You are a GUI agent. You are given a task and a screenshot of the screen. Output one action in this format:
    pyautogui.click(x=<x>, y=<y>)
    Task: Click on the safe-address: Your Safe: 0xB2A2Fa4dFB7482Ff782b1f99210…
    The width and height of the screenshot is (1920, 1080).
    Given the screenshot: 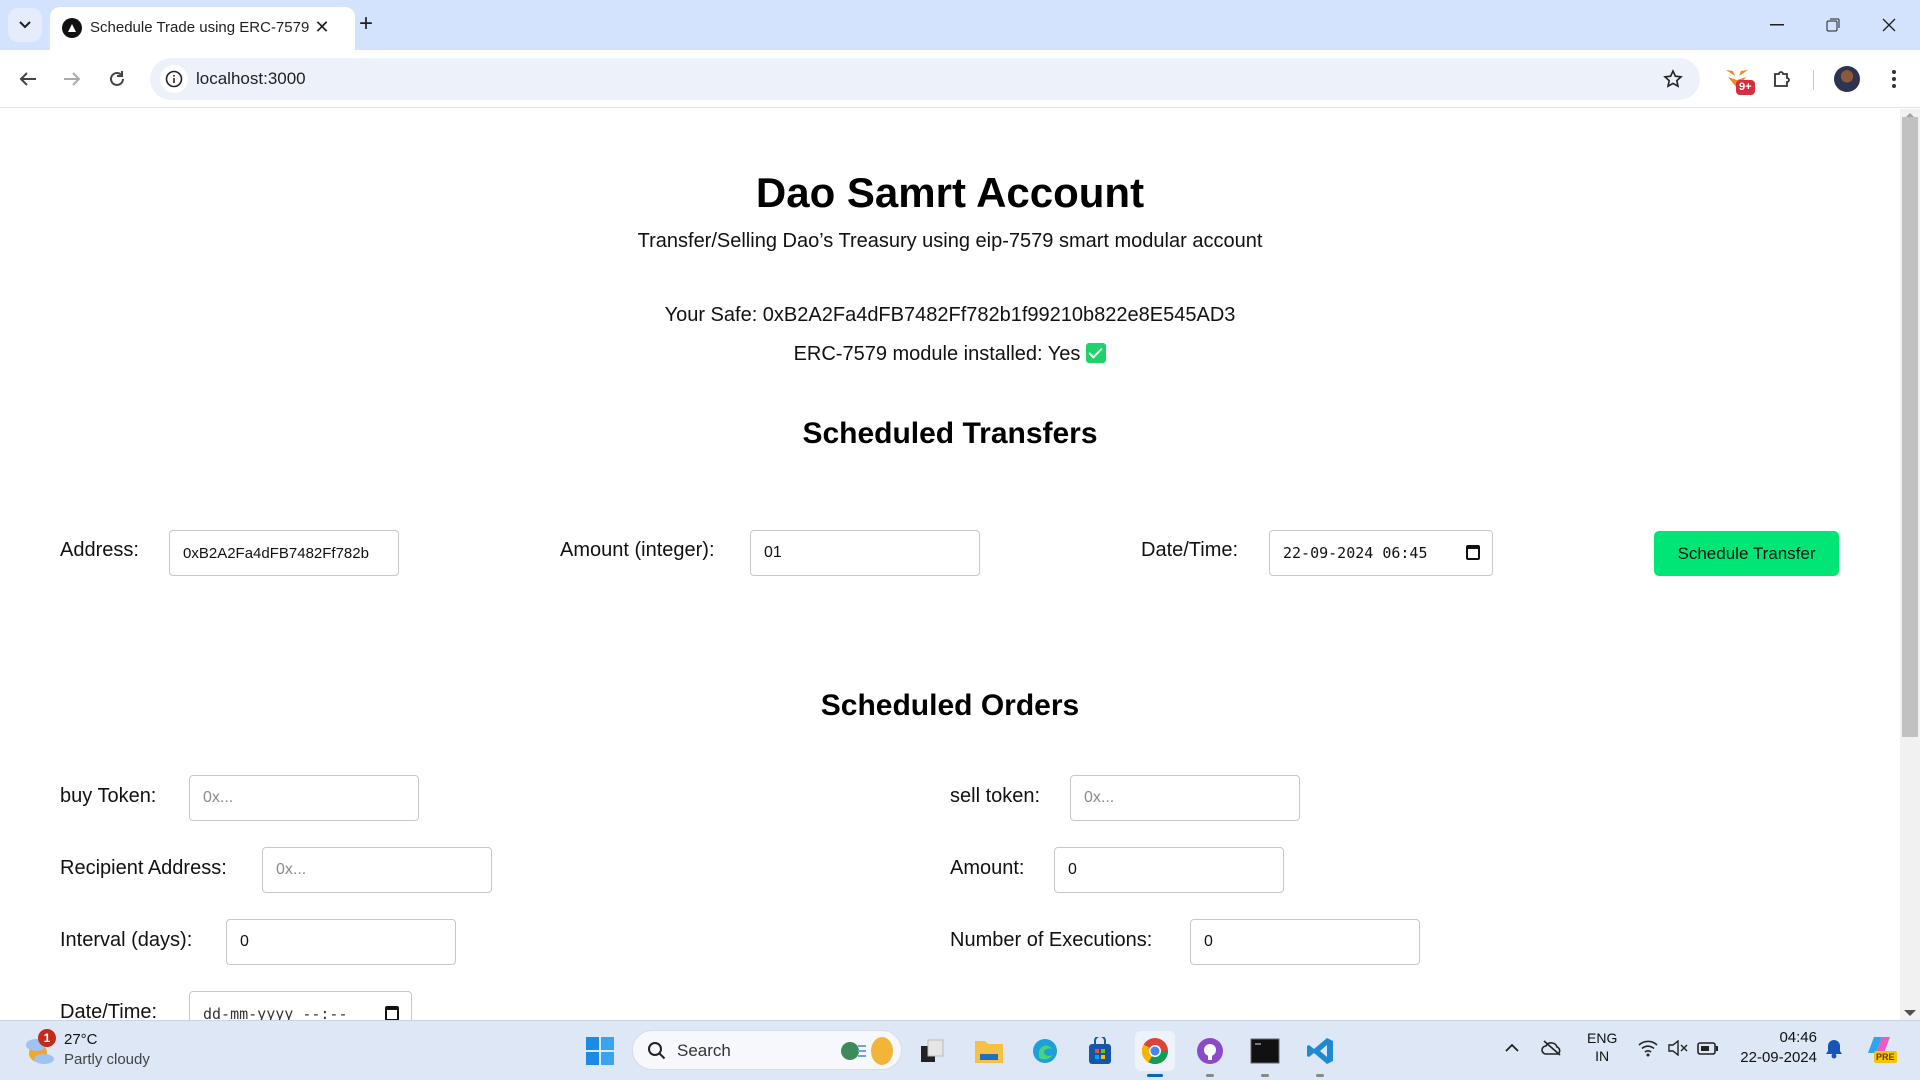 What is the action you would take?
    pyautogui.click(x=950, y=315)
    